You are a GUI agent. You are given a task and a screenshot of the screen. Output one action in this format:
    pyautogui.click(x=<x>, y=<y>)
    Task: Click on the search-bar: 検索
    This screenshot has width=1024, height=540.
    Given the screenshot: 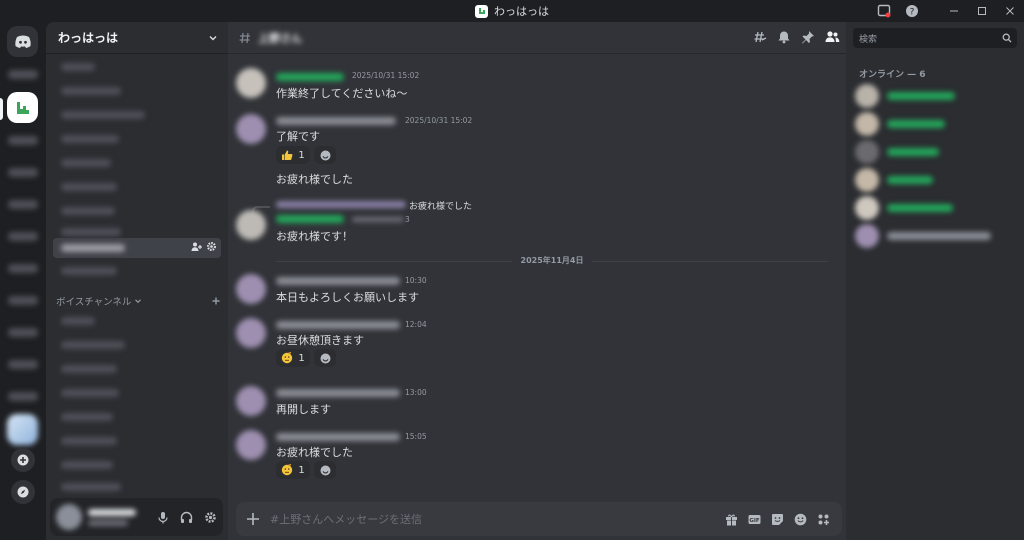 What is the action you would take?
    pyautogui.click(x=935, y=38)
    